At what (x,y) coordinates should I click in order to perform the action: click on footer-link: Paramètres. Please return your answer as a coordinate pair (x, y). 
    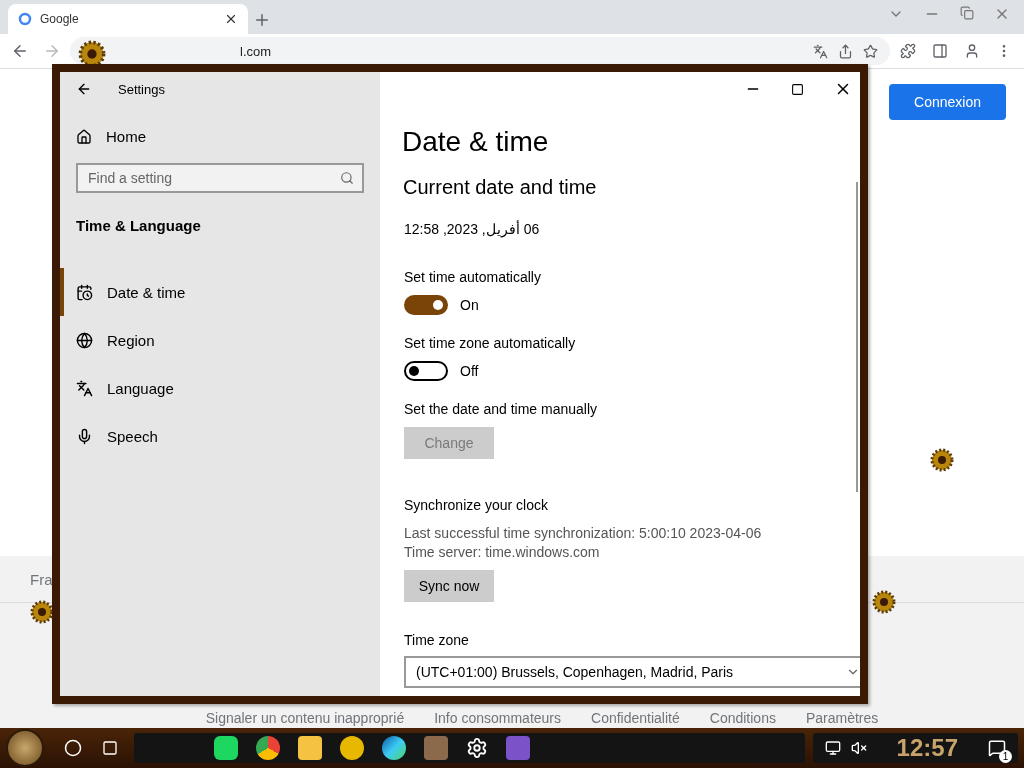
    Looking at the image, I should click on (842, 718).